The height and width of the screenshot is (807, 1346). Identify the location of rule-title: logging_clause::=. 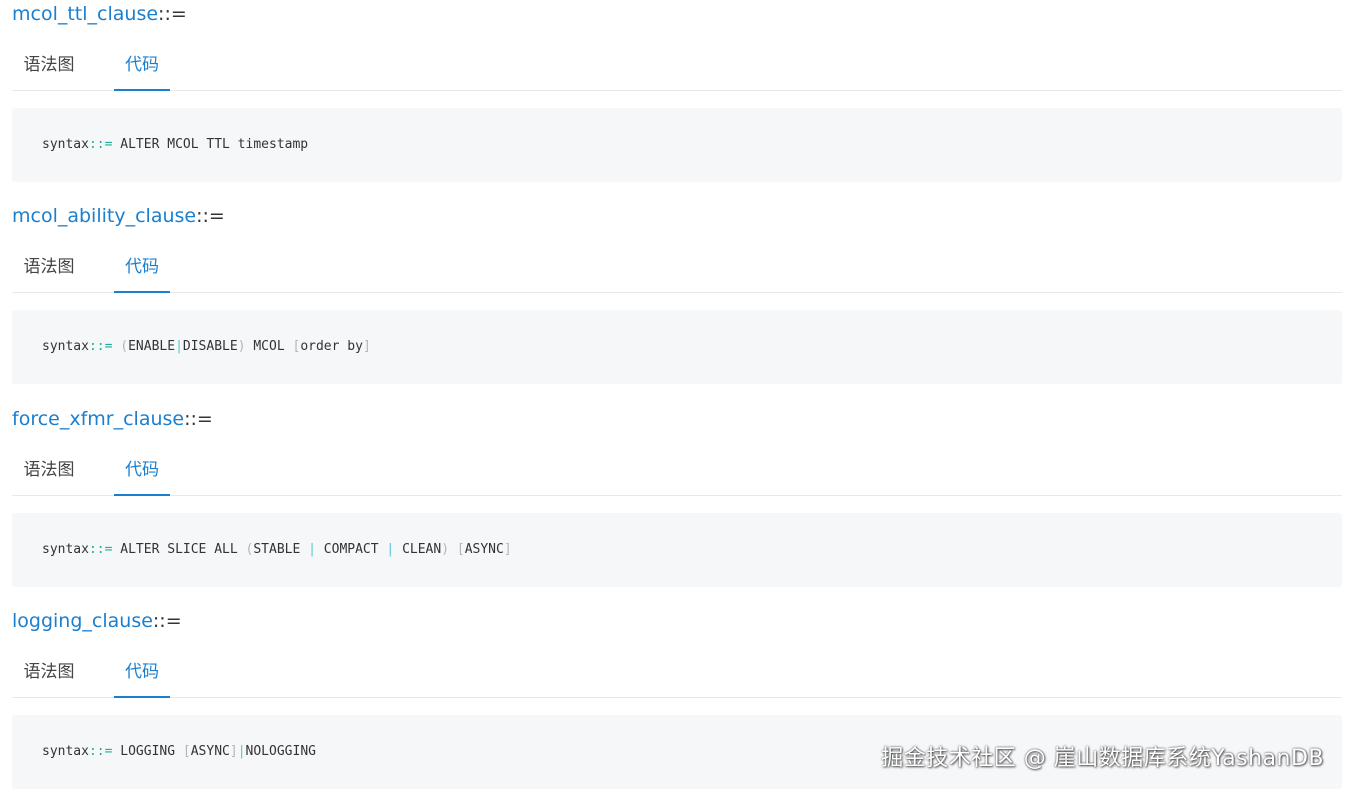
(97, 621).